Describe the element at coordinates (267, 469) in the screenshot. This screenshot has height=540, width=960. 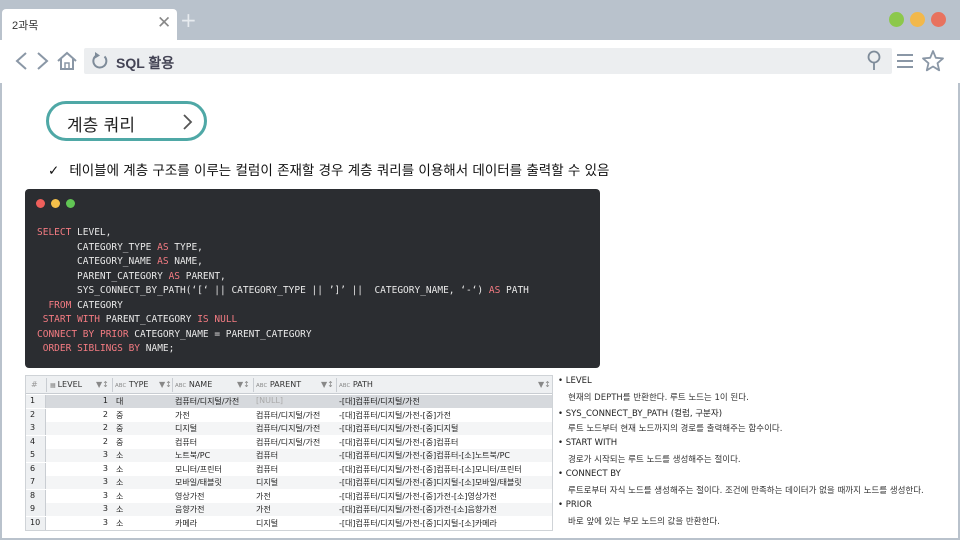
I see `cell-parent: 컴퓨터` at that location.